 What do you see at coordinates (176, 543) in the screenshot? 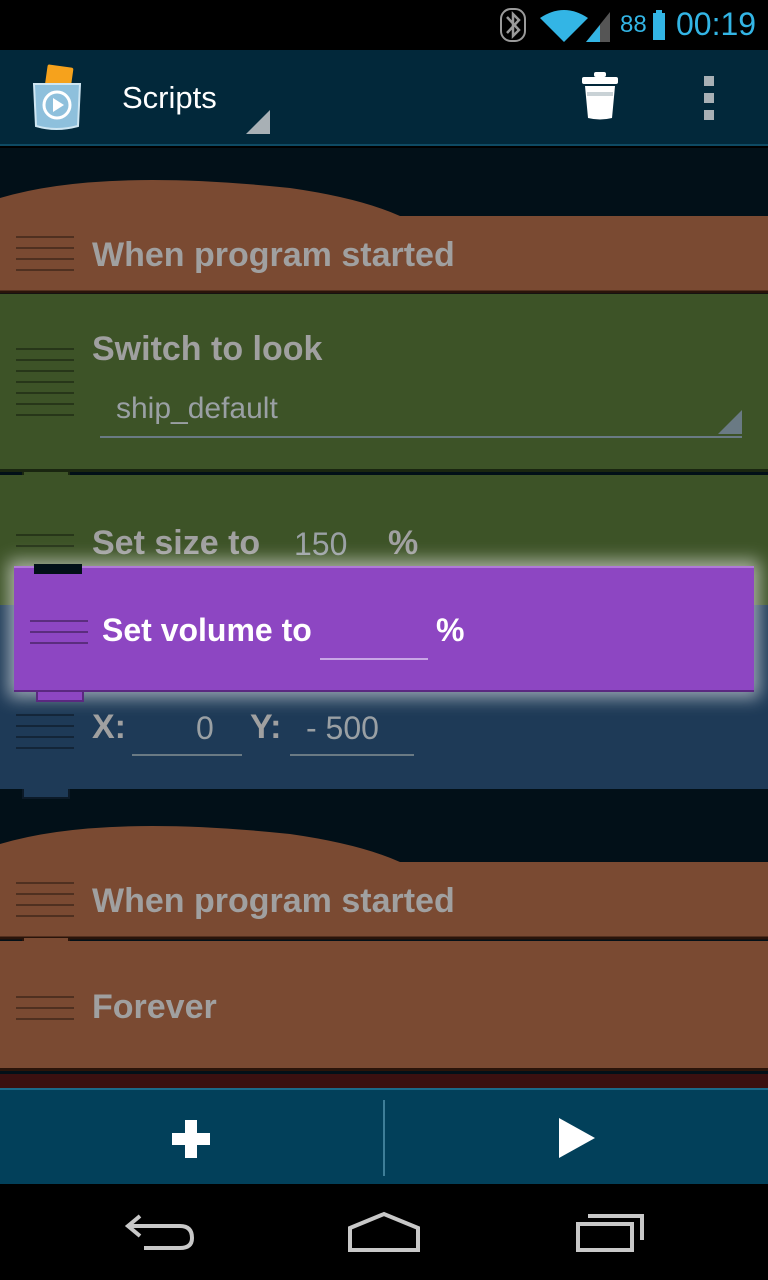
I see `set-size-label: Set size to` at bounding box center [176, 543].